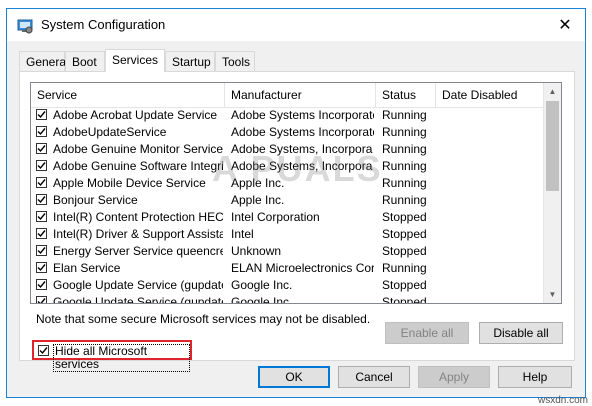 This screenshot has height=406, width=592. What do you see at coordinates (302, 268) in the screenshot?
I see `manufacturer-cell: ELAN Microelectronics Corp.` at bounding box center [302, 268].